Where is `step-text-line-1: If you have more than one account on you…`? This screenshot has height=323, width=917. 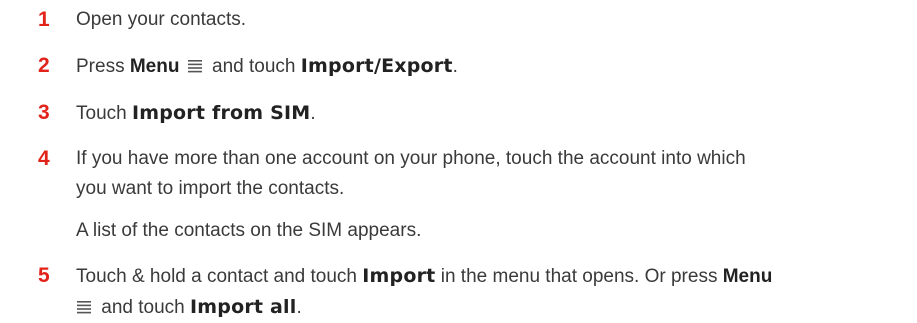 step-text-line-1: If you have more than one account on you… is located at coordinates (411, 158).